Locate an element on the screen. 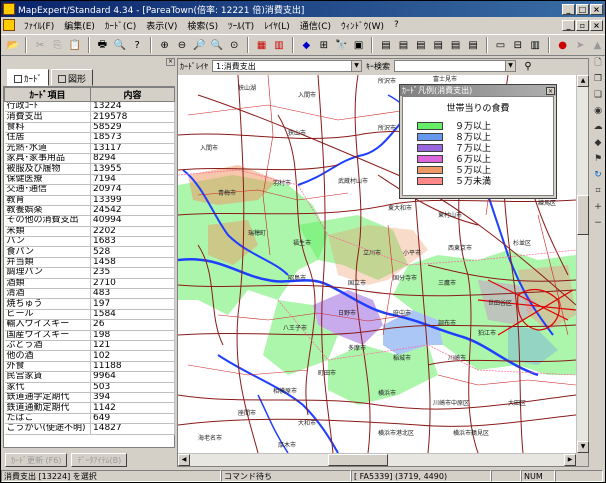  card-item-value: 121 is located at coordinates (132, 346).